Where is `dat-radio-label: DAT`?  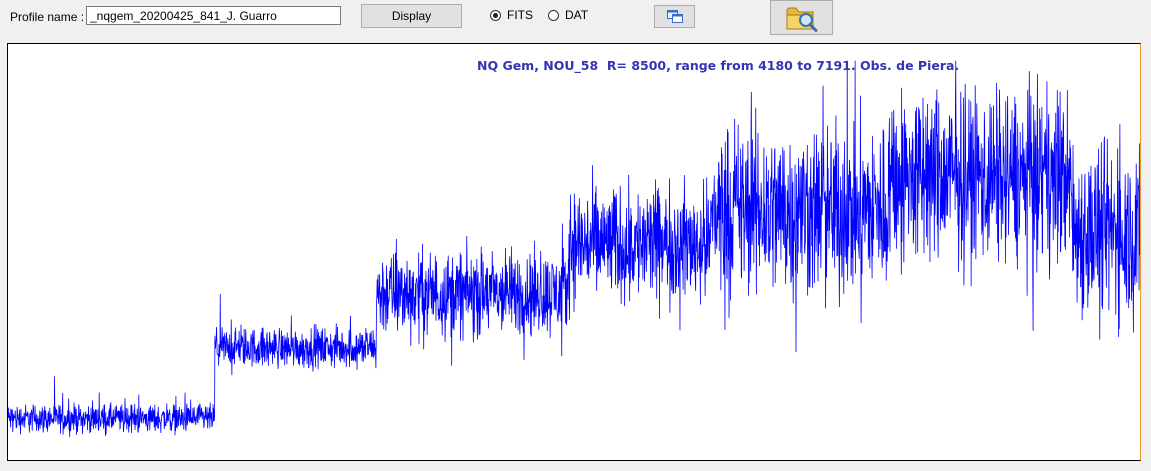
dat-radio-label: DAT is located at coordinates (577, 15).